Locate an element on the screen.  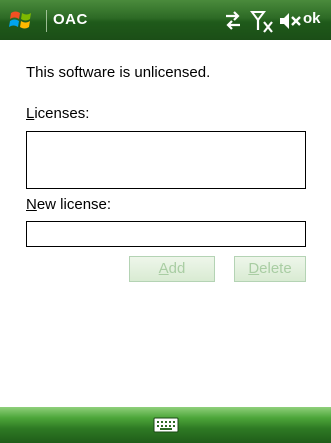
app-title: OAC is located at coordinates (70, 19).